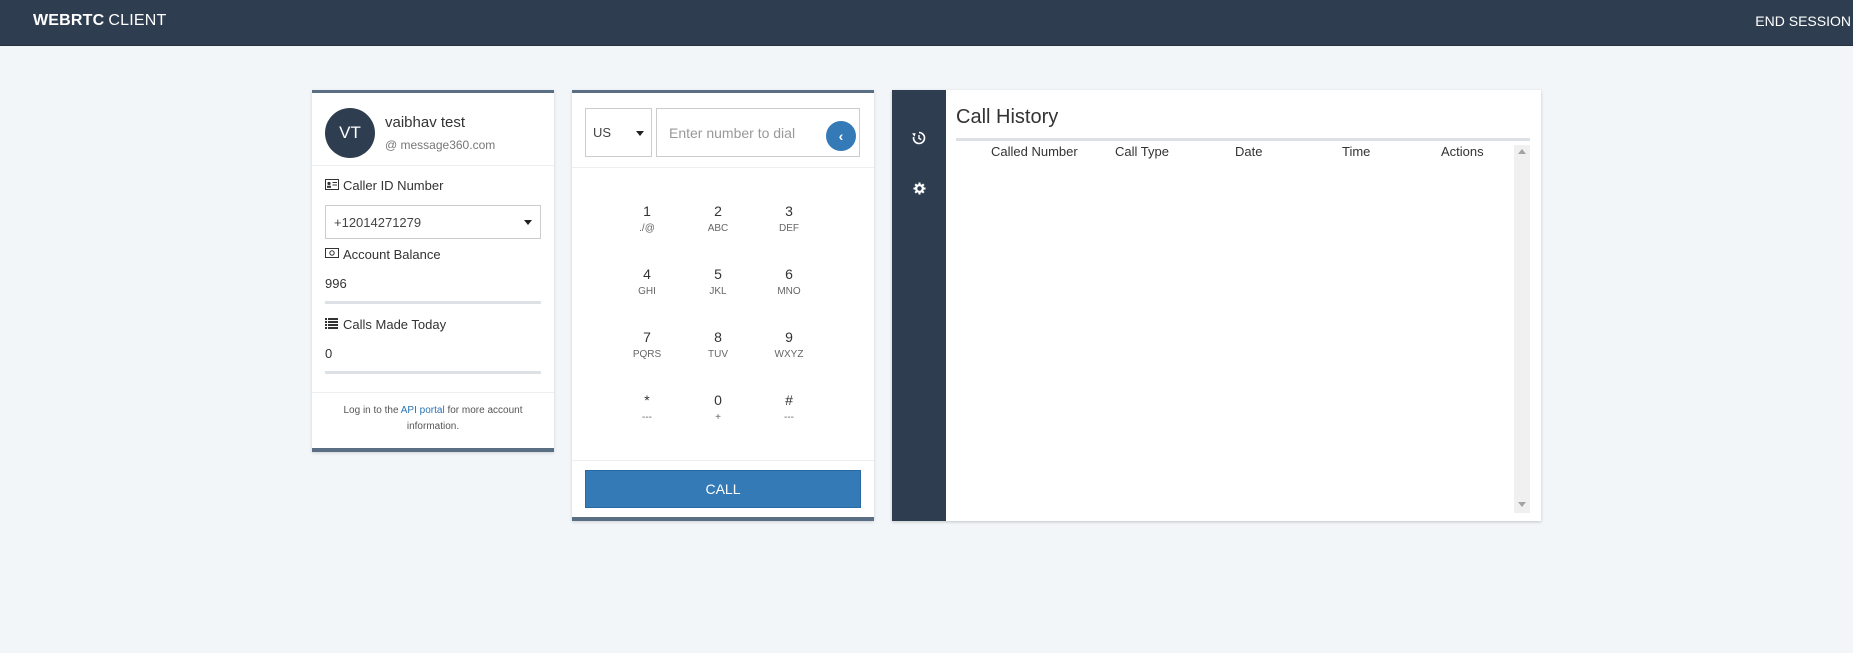 The height and width of the screenshot is (653, 1853). What do you see at coordinates (1007, 117) in the screenshot?
I see `call-history-title: Call History` at bounding box center [1007, 117].